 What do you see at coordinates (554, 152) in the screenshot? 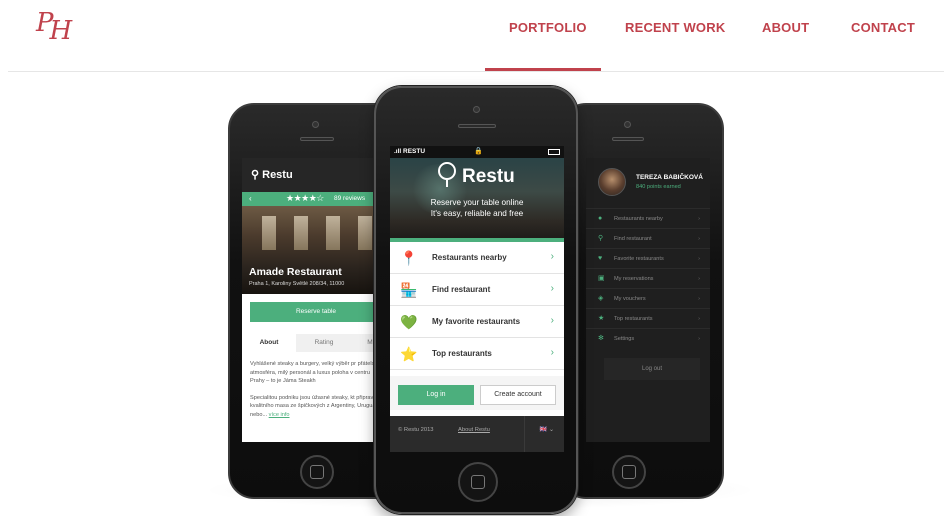
I see `battery-icon` at bounding box center [554, 152].